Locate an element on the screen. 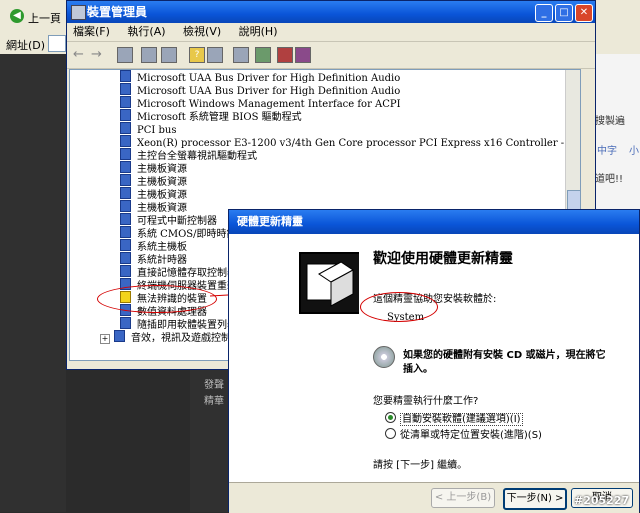 Image resolution: width=640 pixels, height=513 pixels. forward-icon: → is located at coordinates (96, 54).